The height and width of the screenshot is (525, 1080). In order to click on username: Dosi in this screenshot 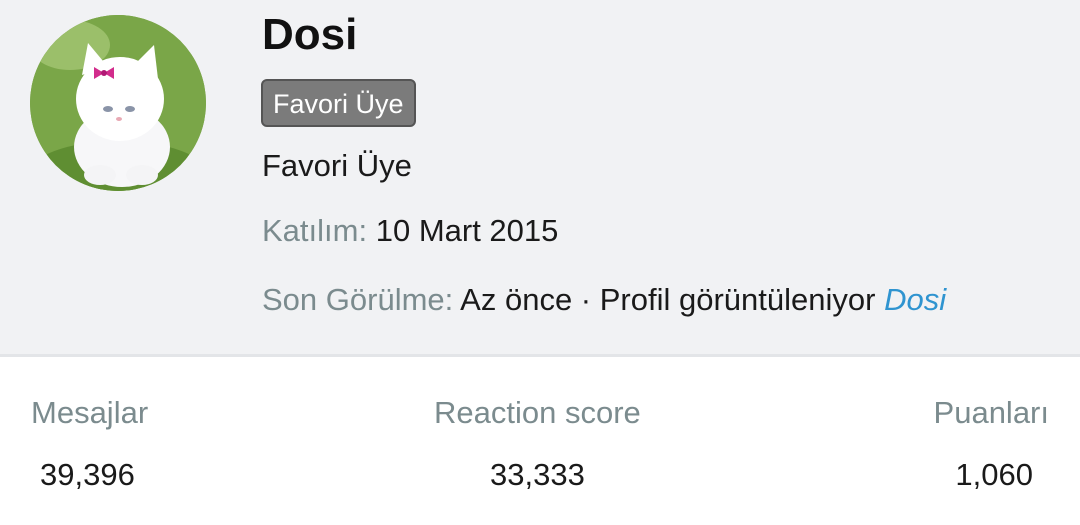, I will do `click(310, 34)`.